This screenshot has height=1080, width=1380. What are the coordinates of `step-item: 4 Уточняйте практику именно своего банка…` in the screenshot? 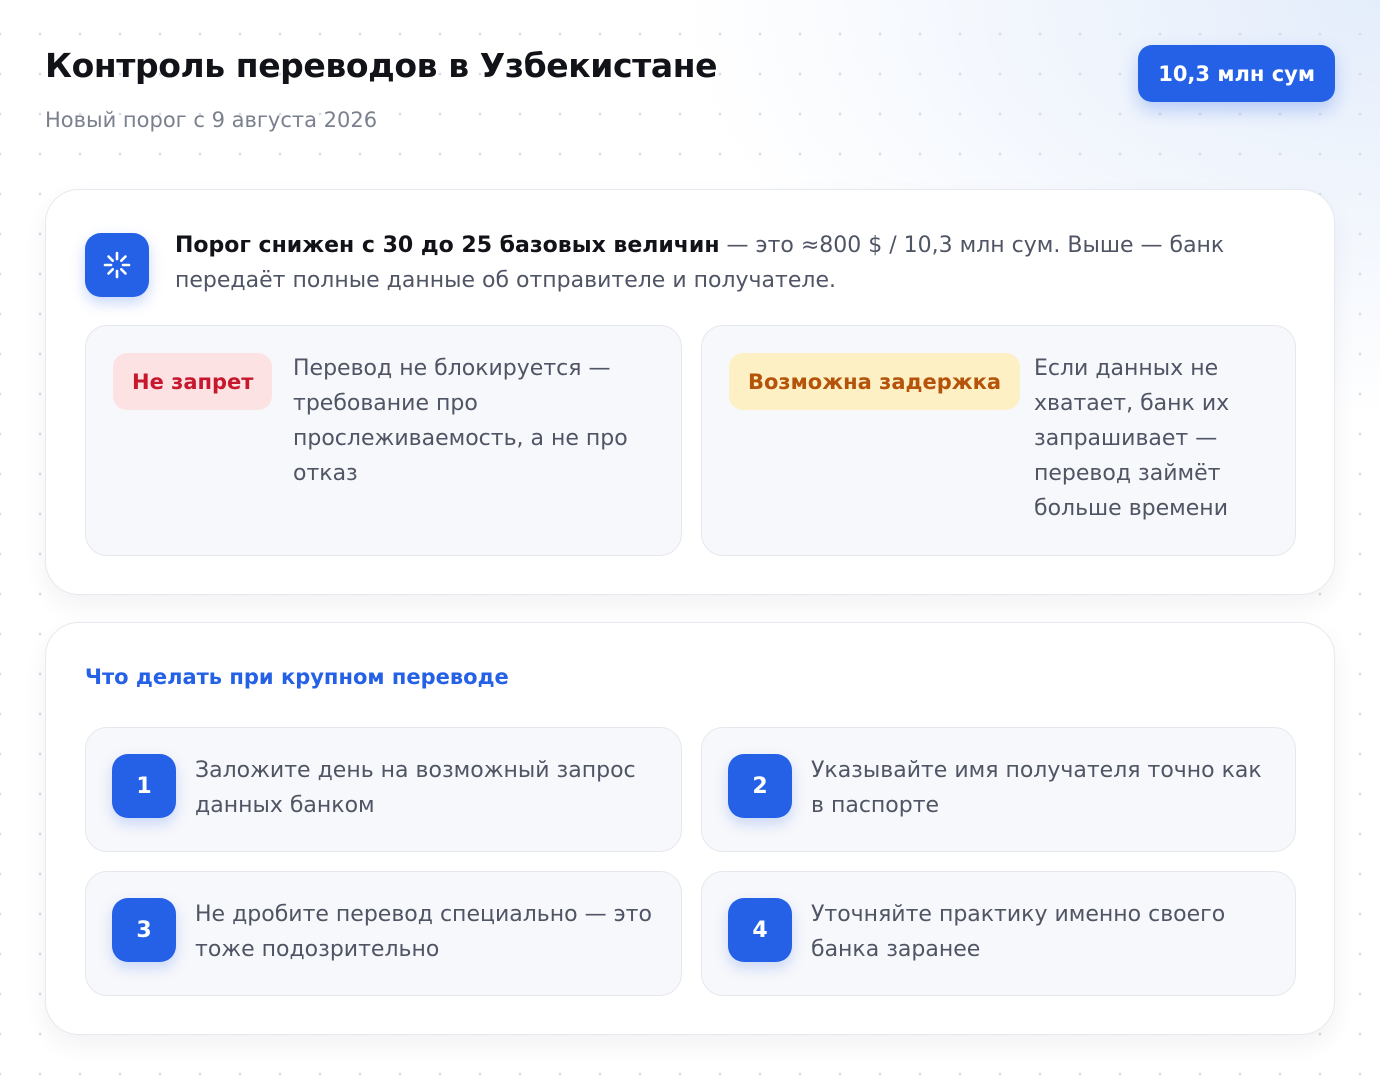 It's located at (998, 933).